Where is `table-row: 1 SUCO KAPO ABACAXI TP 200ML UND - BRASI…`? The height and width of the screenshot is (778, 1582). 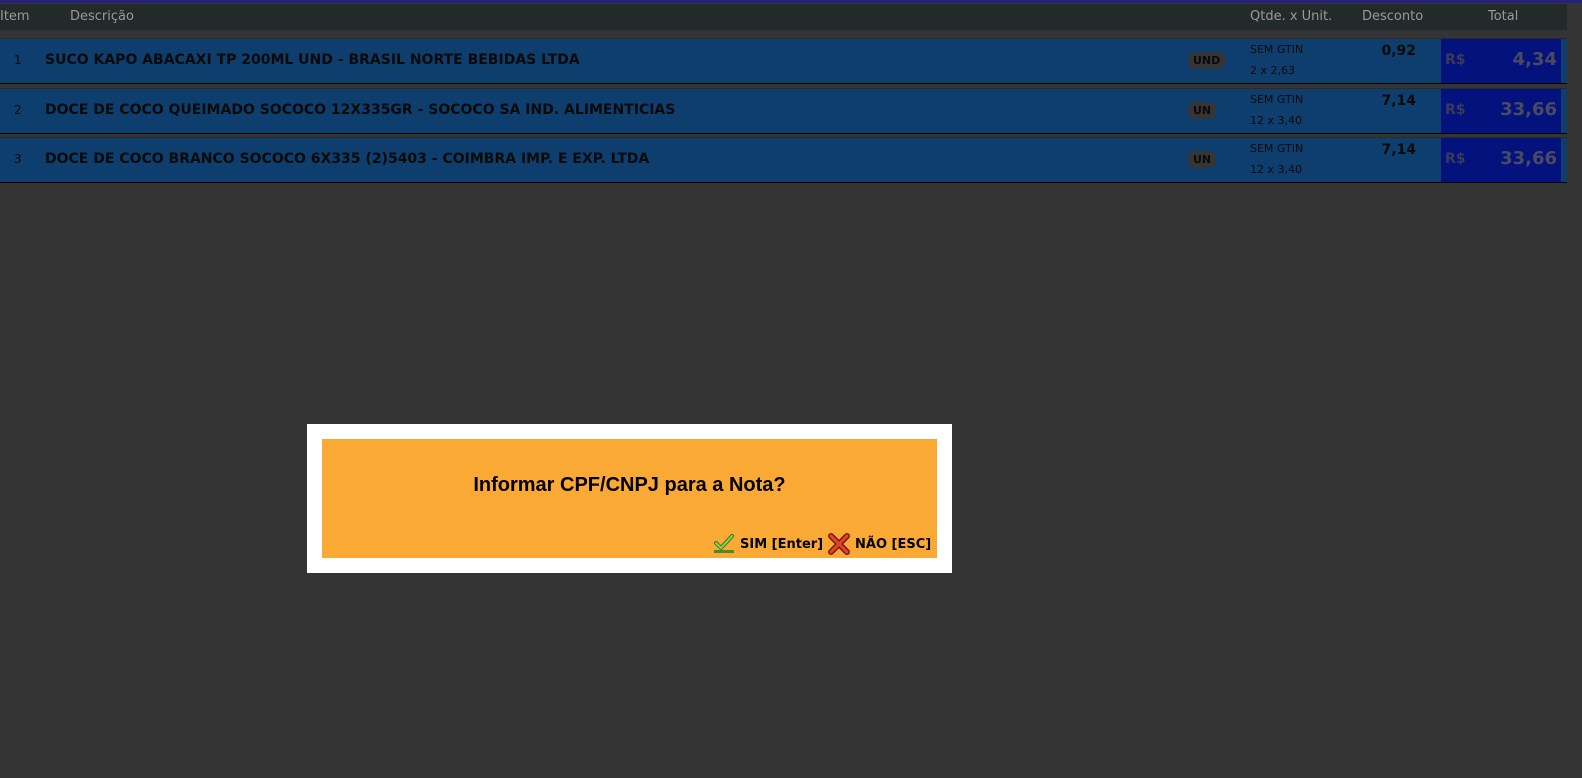
table-row: 1 SUCO KAPO ABACAXI TP 200ML UND - BRASI… is located at coordinates (783, 61).